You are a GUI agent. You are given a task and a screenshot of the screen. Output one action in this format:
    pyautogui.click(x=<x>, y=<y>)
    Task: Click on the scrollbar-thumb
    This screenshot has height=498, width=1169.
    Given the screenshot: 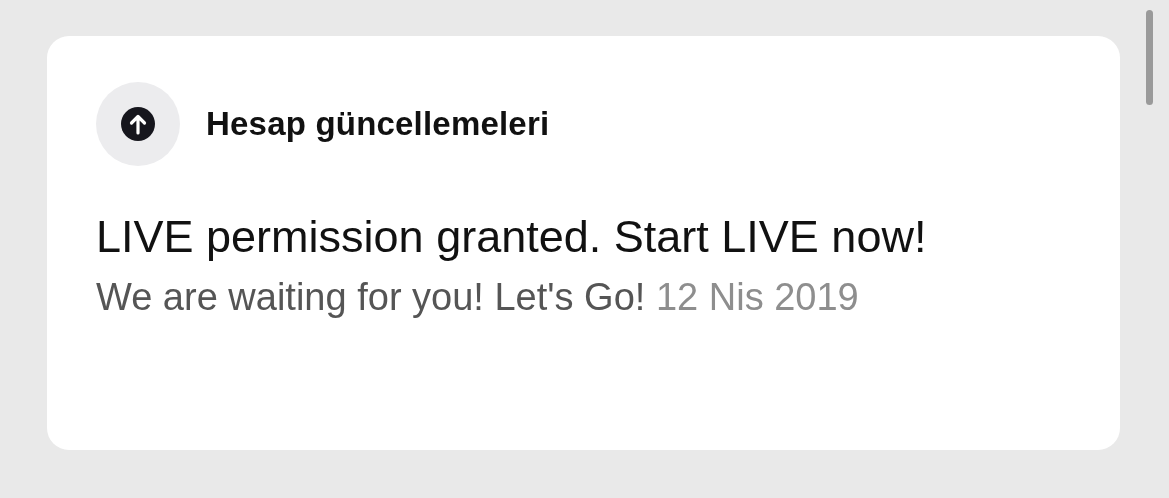 What is the action you would take?
    pyautogui.click(x=1149, y=57)
    